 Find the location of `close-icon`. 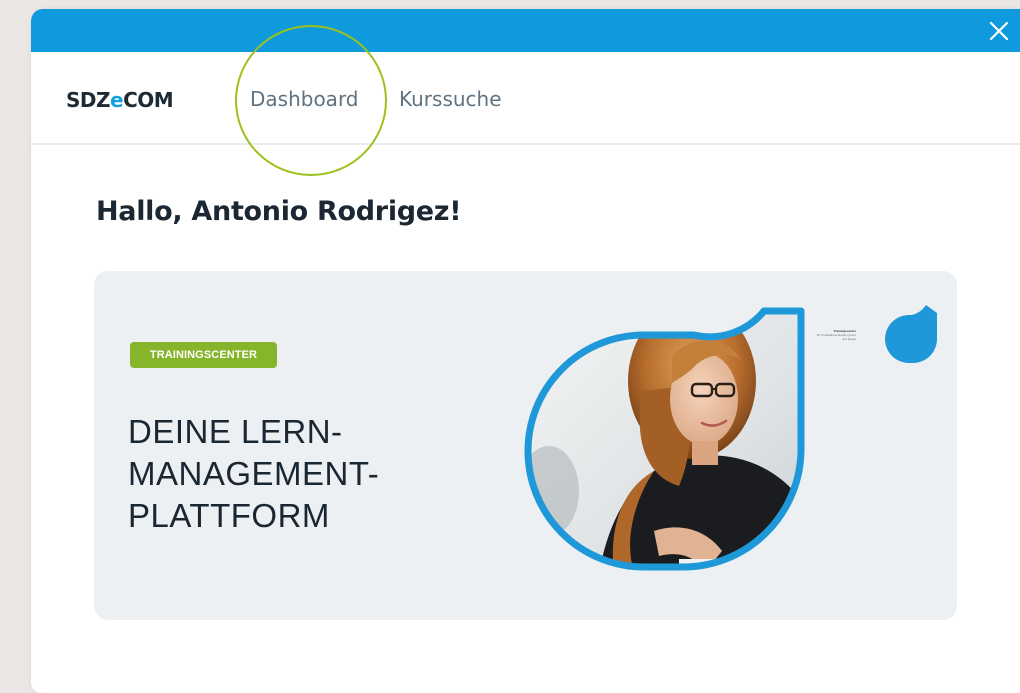

close-icon is located at coordinates (999, 31).